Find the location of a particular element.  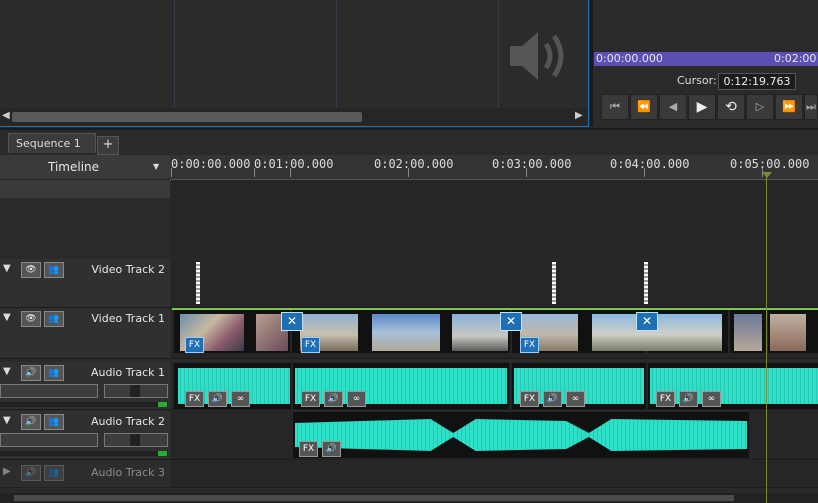

step-forward-button: ▷ is located at coordinates (760, 107).